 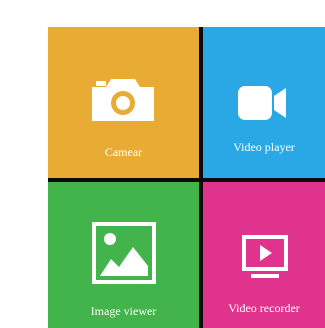 What do you see at coordinates (123, 311) in the screenshot?
I see `image-viewer-tile-label: Image viewer` at bounding box center [123, 311].